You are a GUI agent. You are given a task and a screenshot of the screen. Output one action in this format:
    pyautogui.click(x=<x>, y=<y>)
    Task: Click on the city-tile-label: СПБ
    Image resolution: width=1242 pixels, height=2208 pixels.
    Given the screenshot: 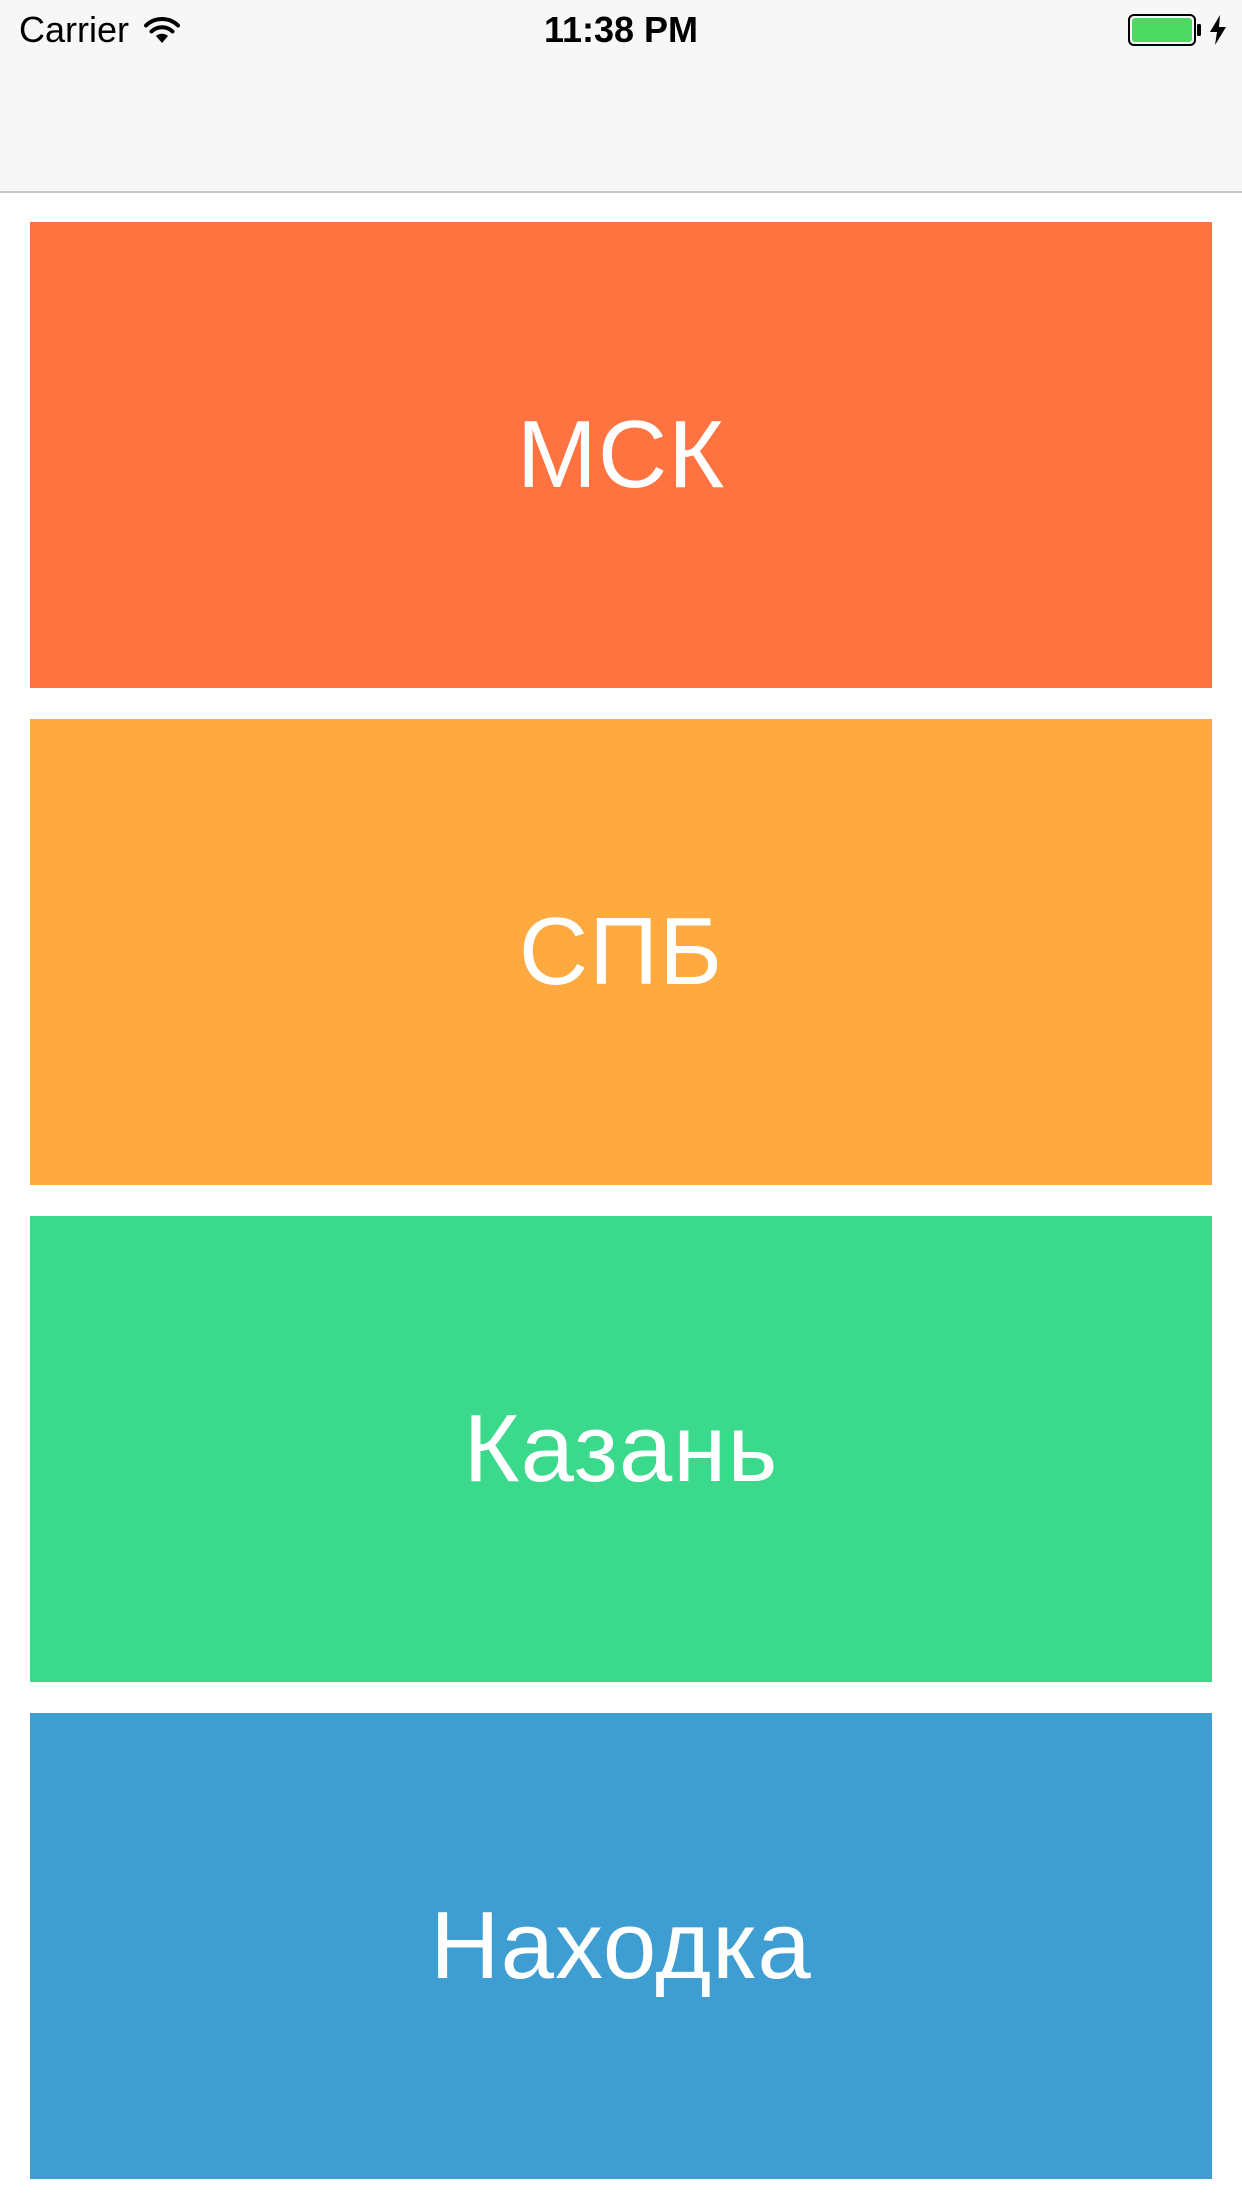 What is the action you would take?
    pyautogui.click(x=621, y=951)
    